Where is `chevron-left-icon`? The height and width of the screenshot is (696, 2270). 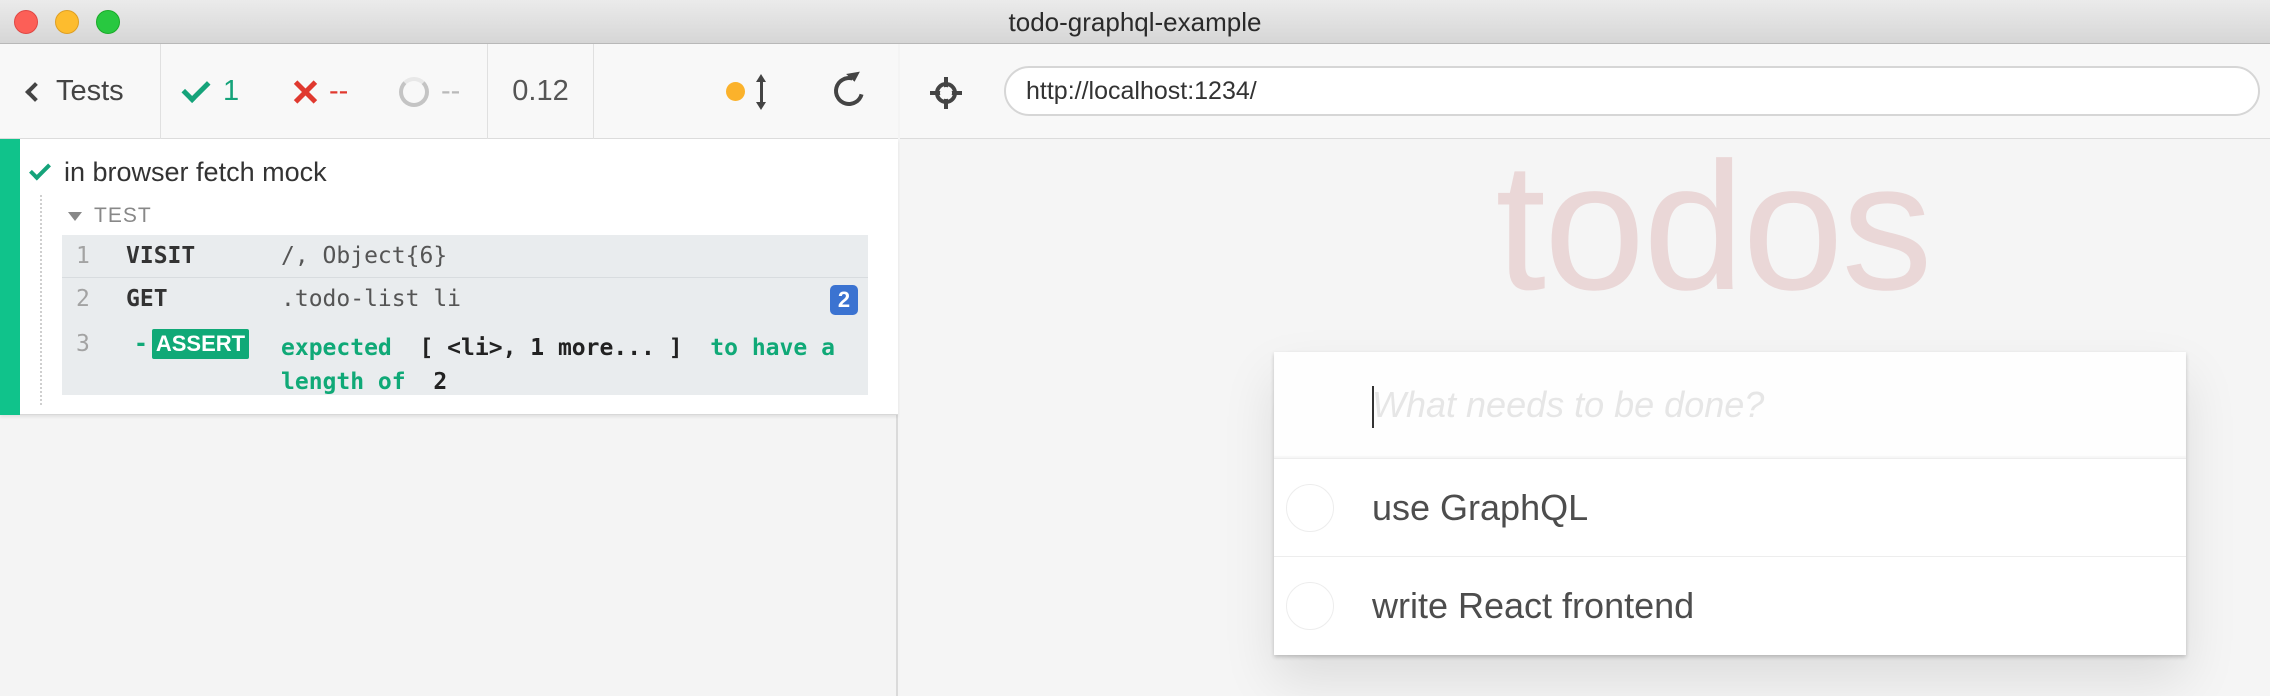
chevron-left-icon is located at coordinates (35, 91).